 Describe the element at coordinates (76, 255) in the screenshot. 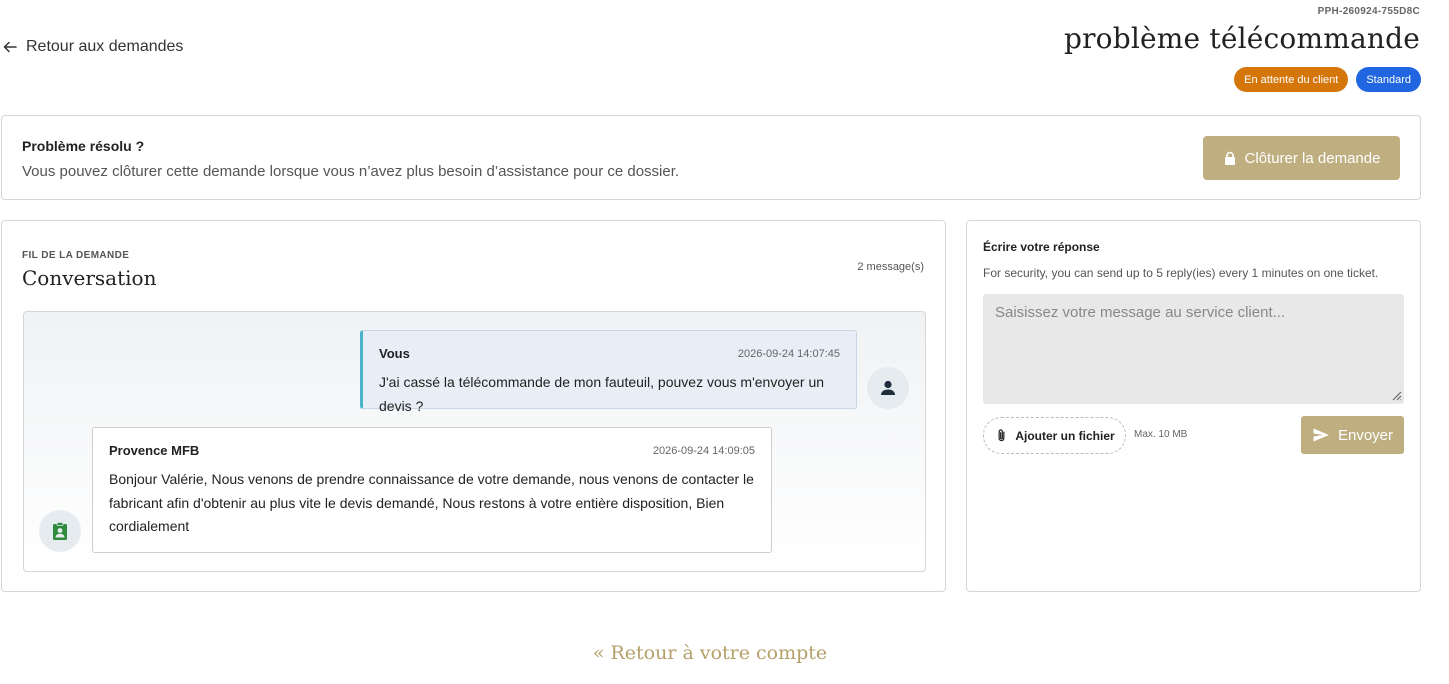

I see `conversation-kicker: FIL DE LA DEMANDE` at that location.